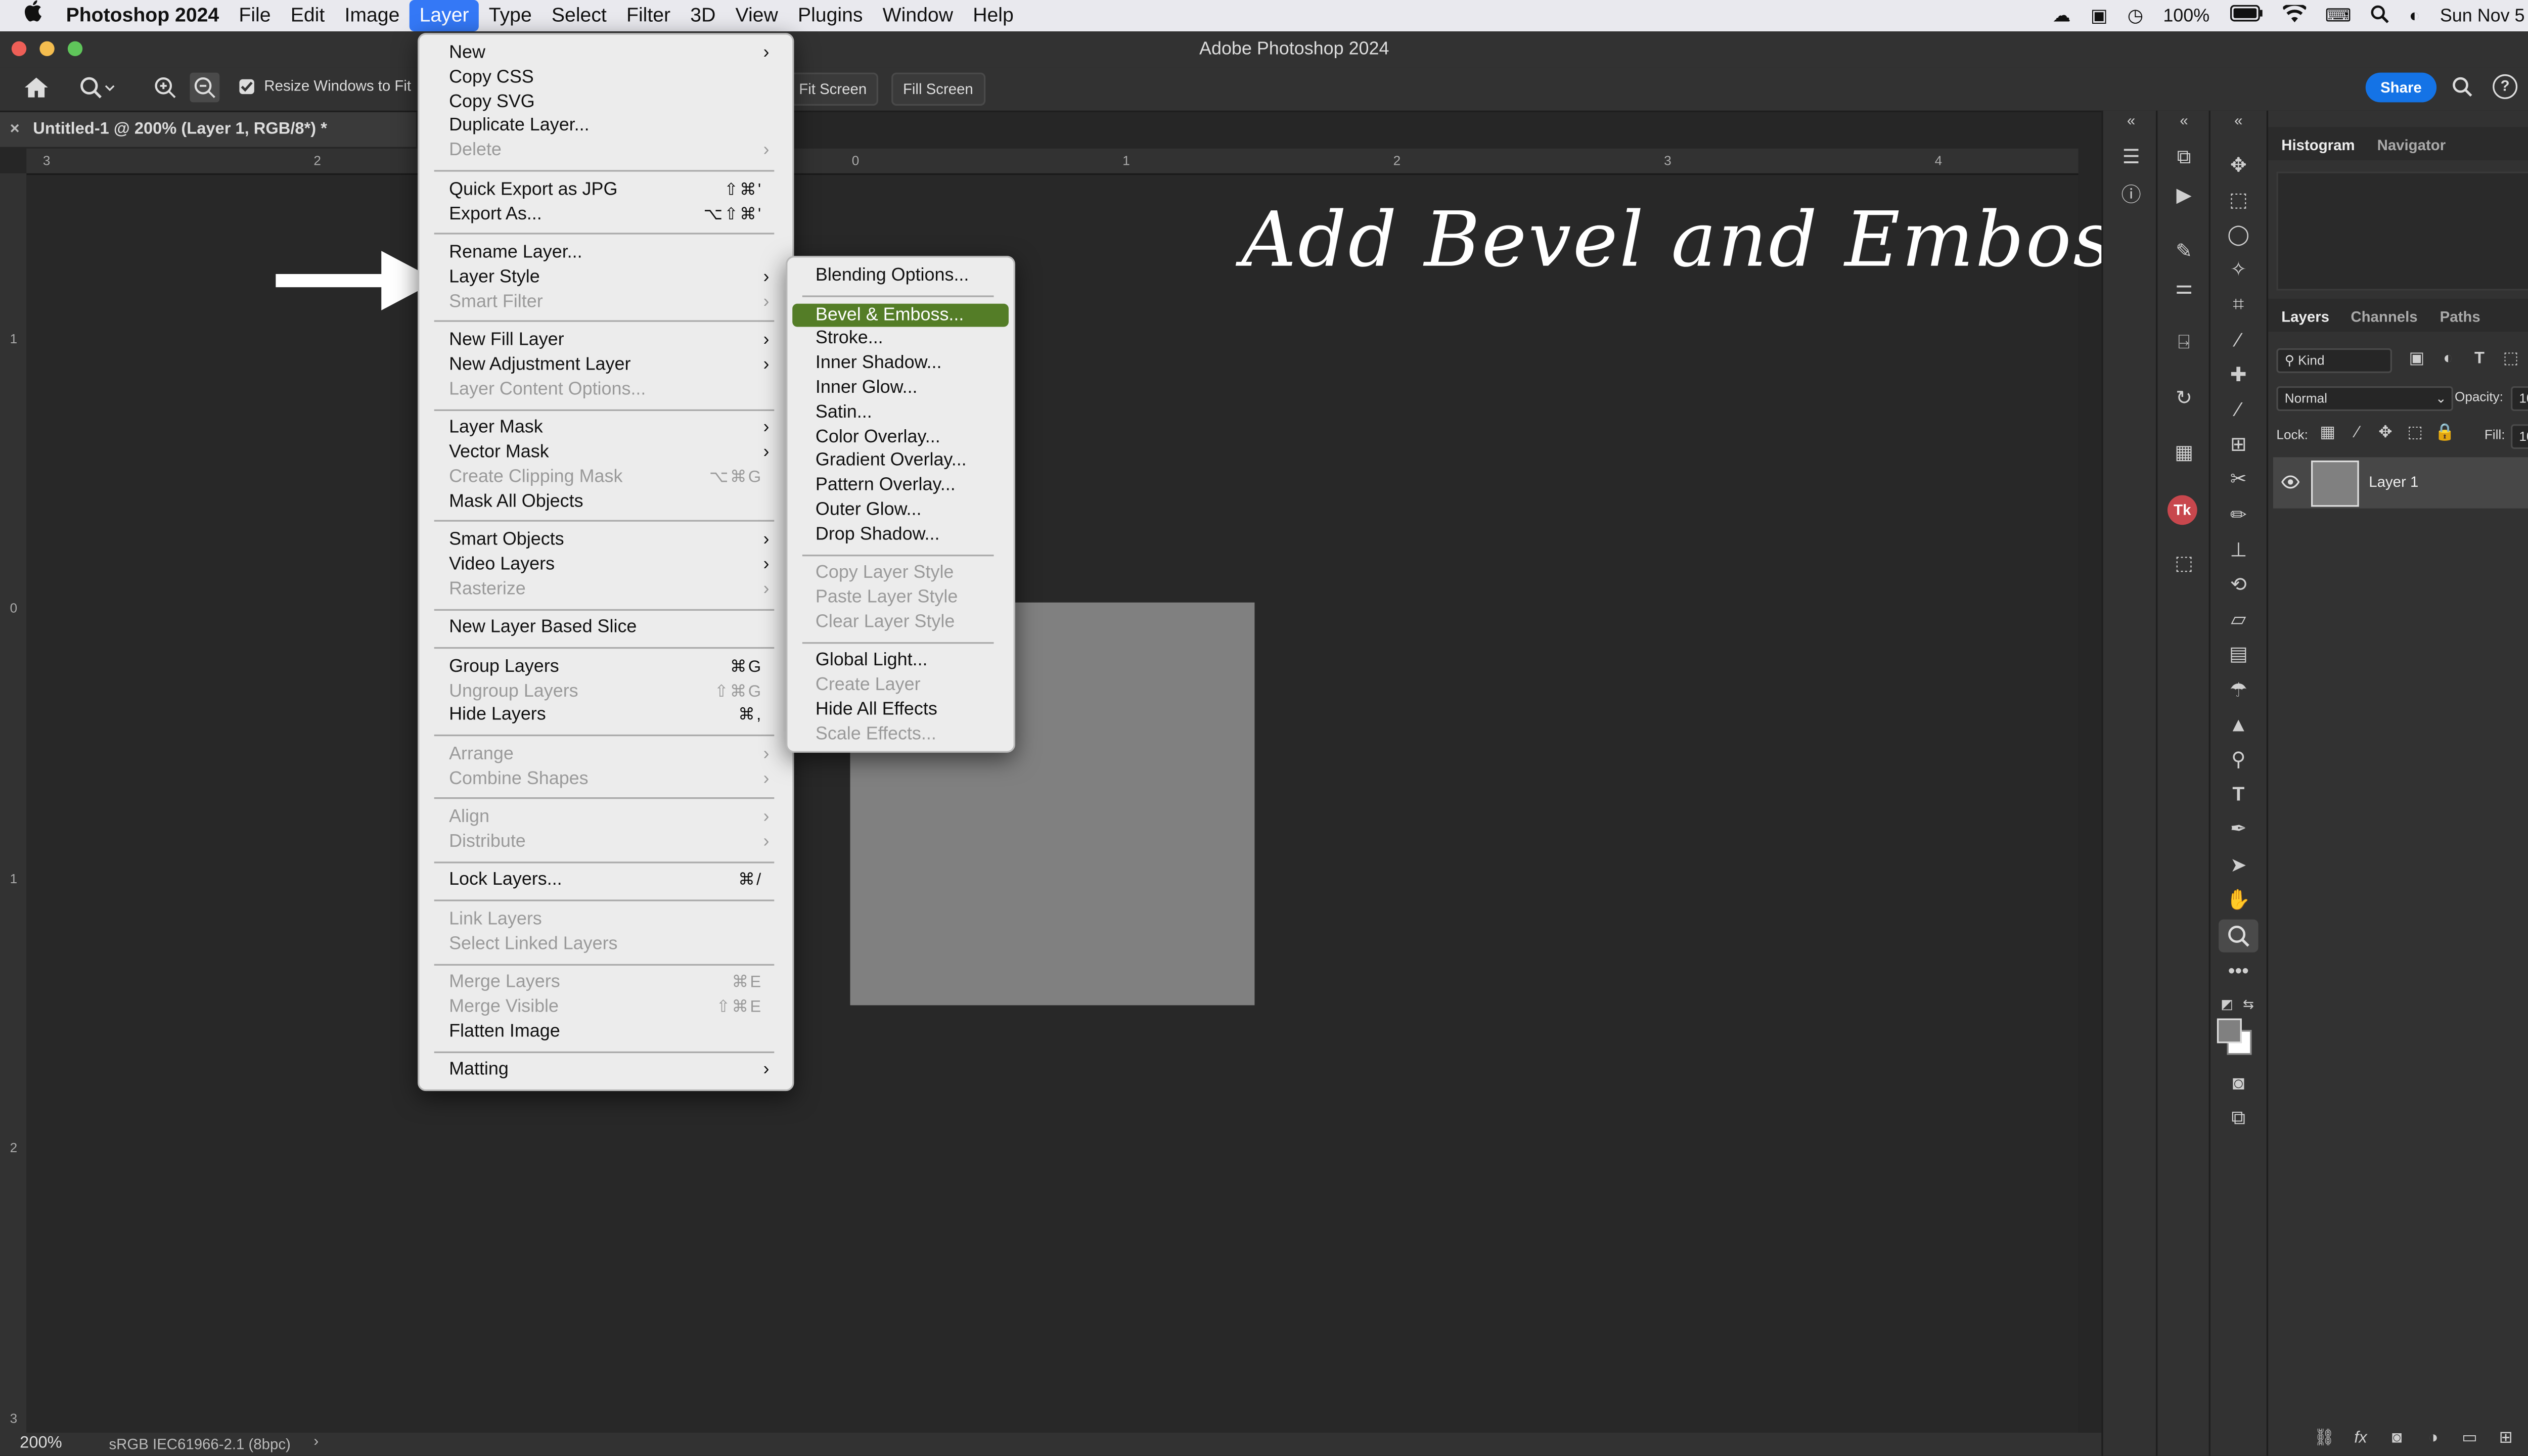 Image resolution: width=2528 pixels, height=1456 pixels. What do you see at coordinates (2324, 1439) in the screenshot?
I see `link-layers-icon: ⛓` at bounding box center [2324, 1439].